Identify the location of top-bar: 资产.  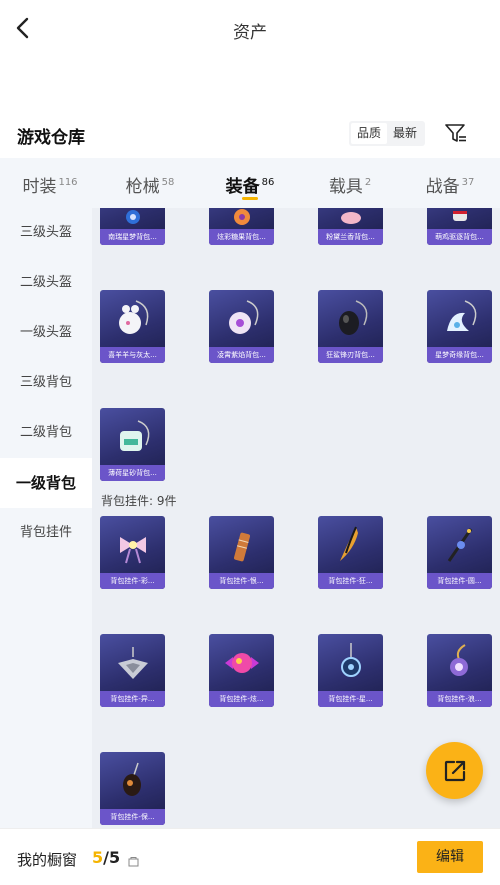
(250, 30).